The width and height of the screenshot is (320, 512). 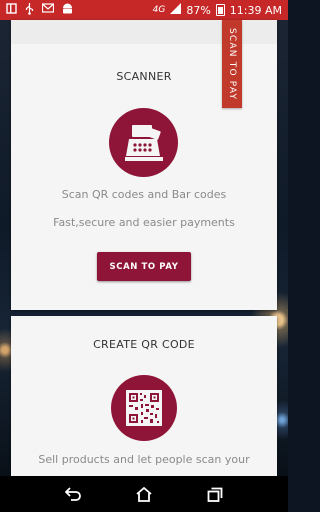 What do you see at coordinates (144, 222) in the screenshot?
I see `scanner-subtitle: Fast,secure and easier payments` at bounding box center [144, 222].